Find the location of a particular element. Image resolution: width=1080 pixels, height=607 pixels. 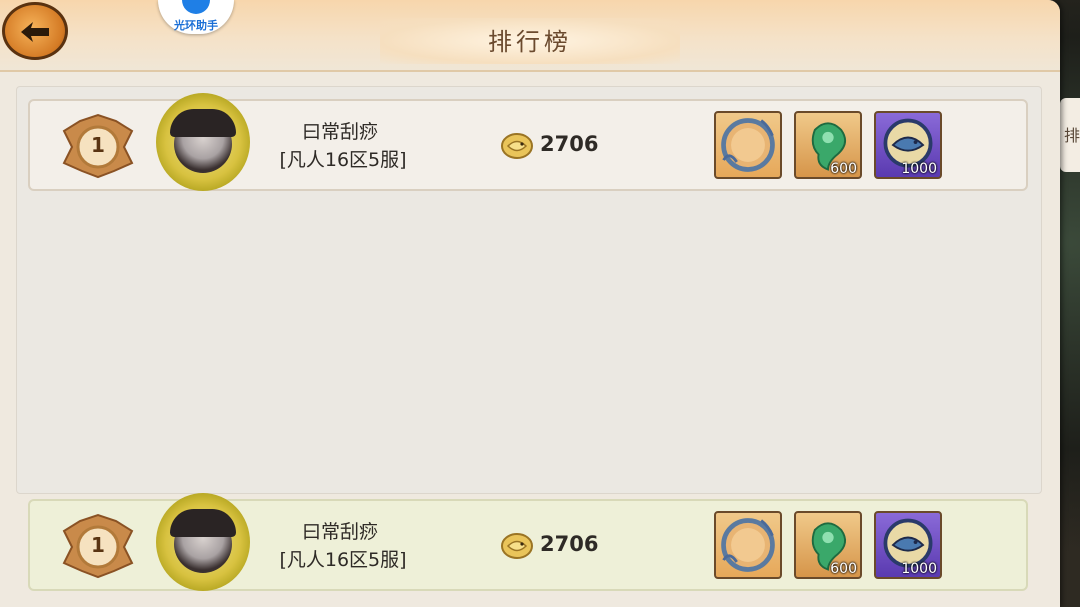

helper-logo-icon is located at coordinates (196, 7).